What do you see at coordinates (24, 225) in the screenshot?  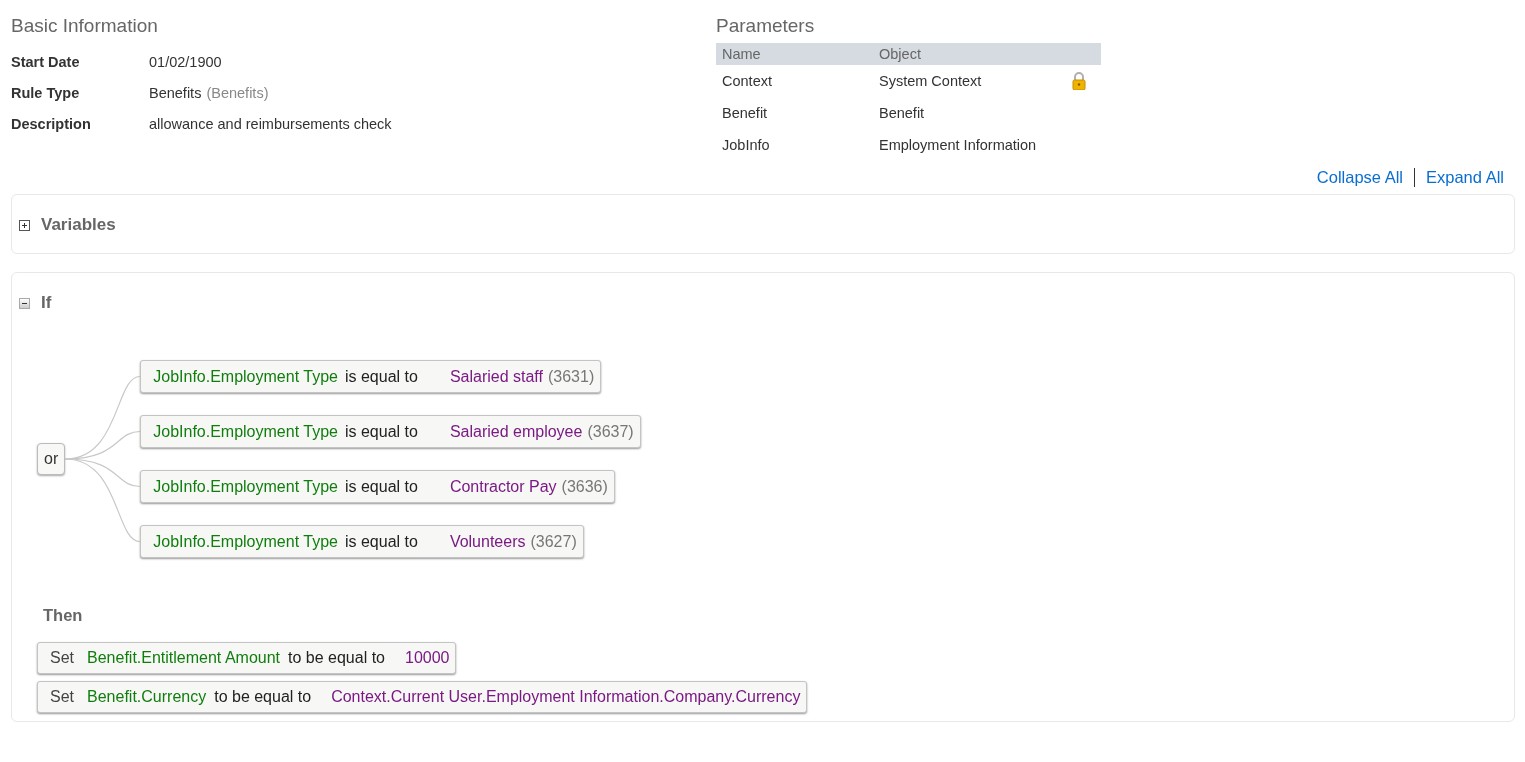 I see `expand-toggle-icon` at bounding box center [24, 225].